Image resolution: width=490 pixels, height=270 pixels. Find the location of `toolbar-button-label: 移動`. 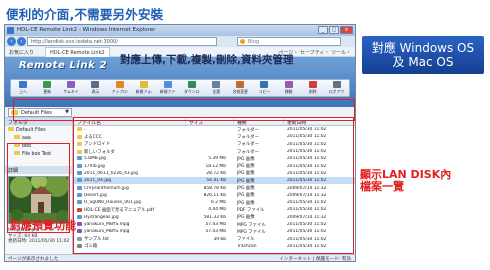

toolbar-button-label: 移動 is located at coordinates (288, 91).